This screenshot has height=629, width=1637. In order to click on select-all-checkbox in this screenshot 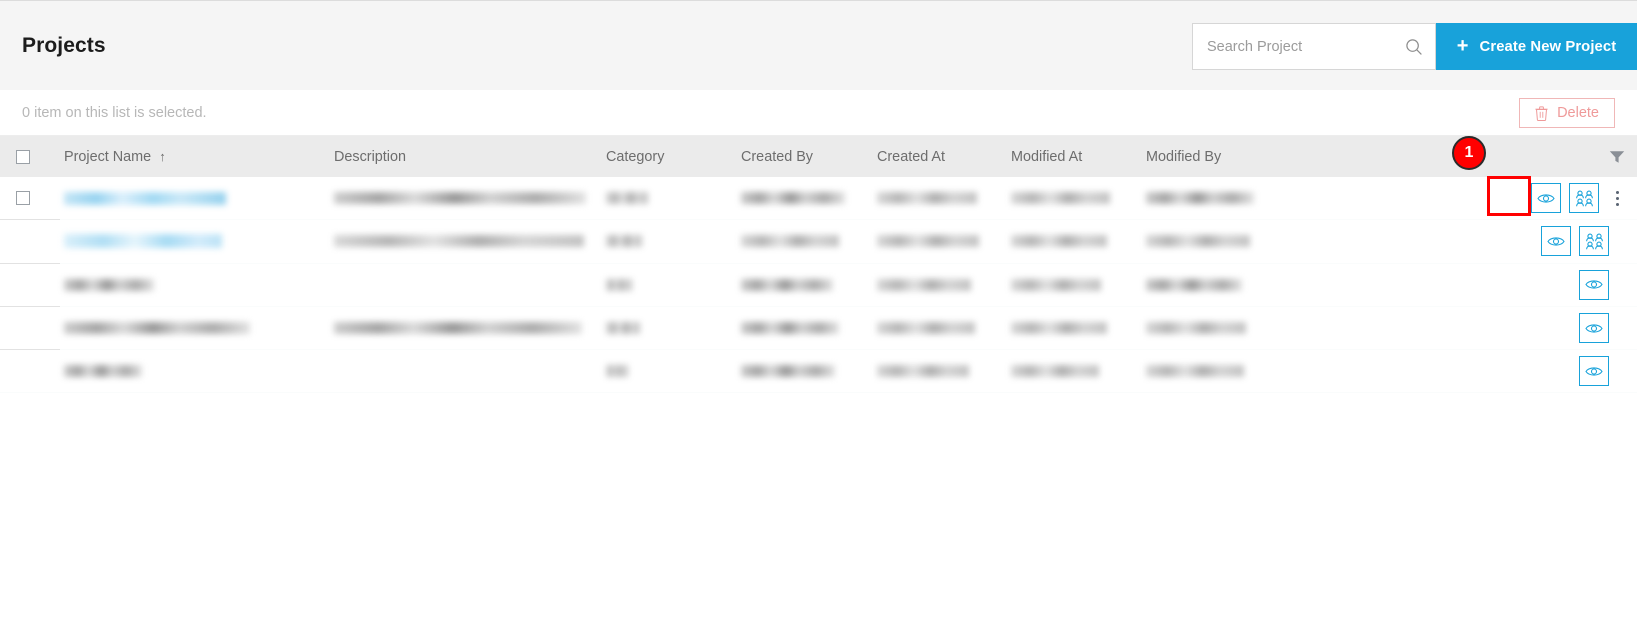, I will do `click(23, 156)`.